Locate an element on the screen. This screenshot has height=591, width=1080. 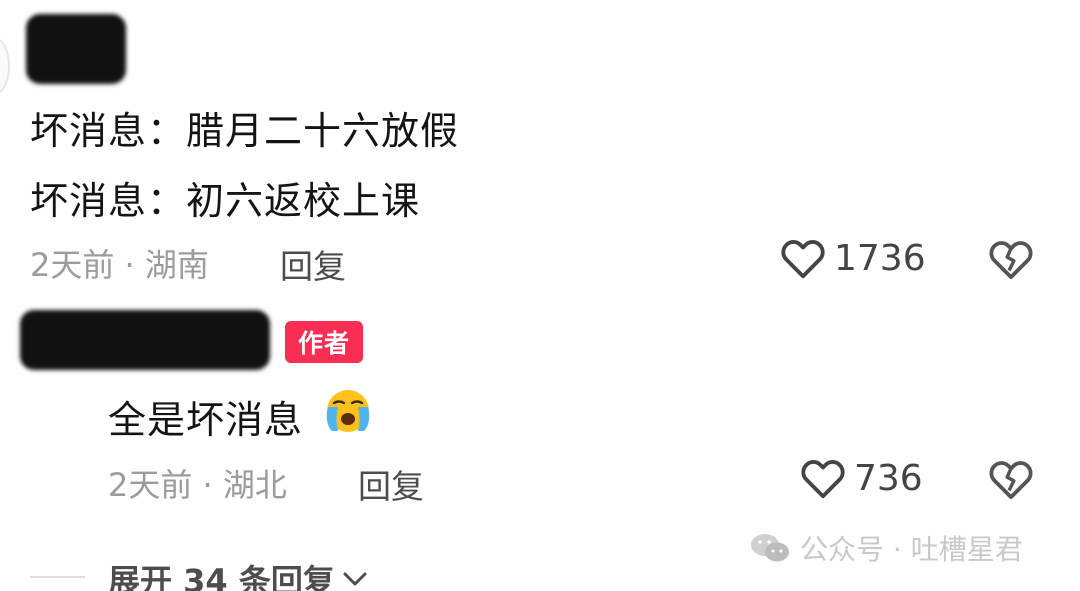
watermark-text: 公众号 · 吐槽星君 is located at coordinates (911, 549).